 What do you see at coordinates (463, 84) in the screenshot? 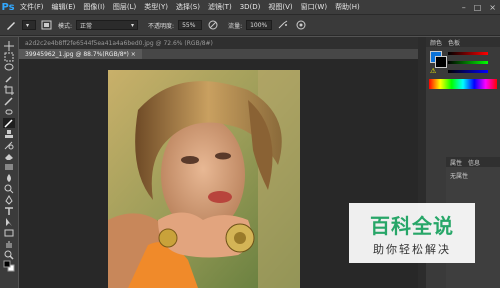
I see `color-spectrum-bar` at bounding box center [463, 84].